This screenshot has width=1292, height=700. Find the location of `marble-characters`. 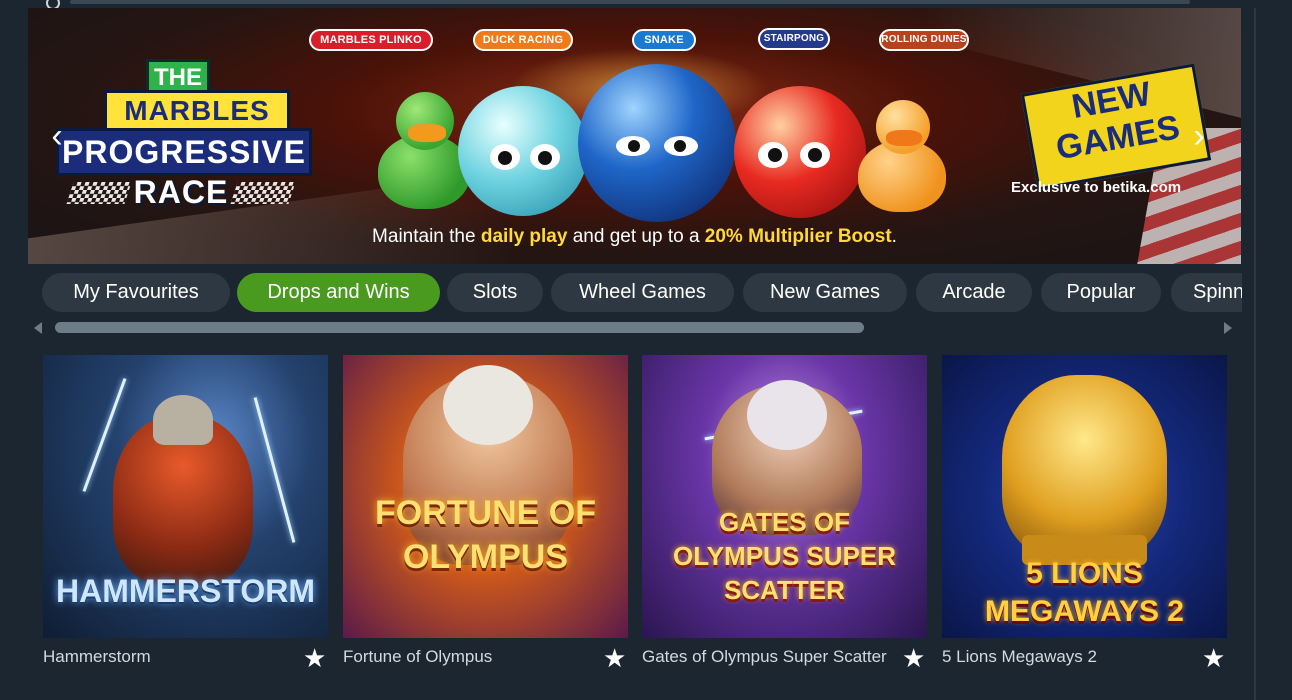

marble-characters is located at coordinates (688, 149).